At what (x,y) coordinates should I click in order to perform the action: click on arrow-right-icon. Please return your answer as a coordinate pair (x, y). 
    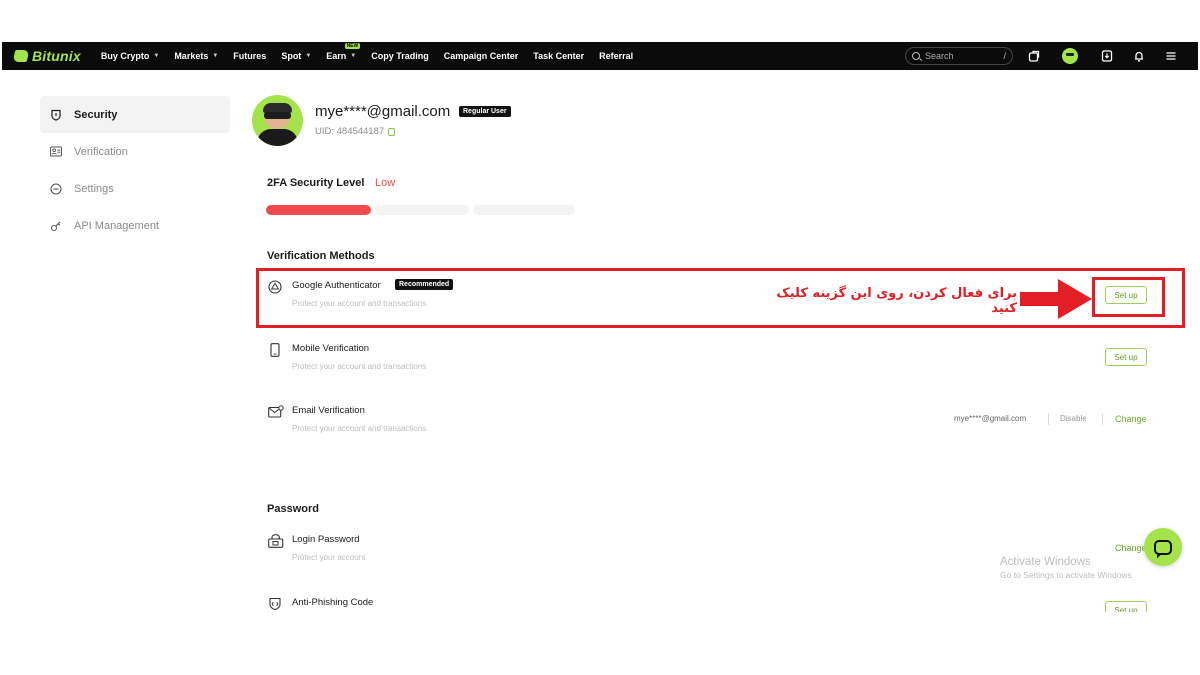
    Looking at the image, I should click on (1056, 299).